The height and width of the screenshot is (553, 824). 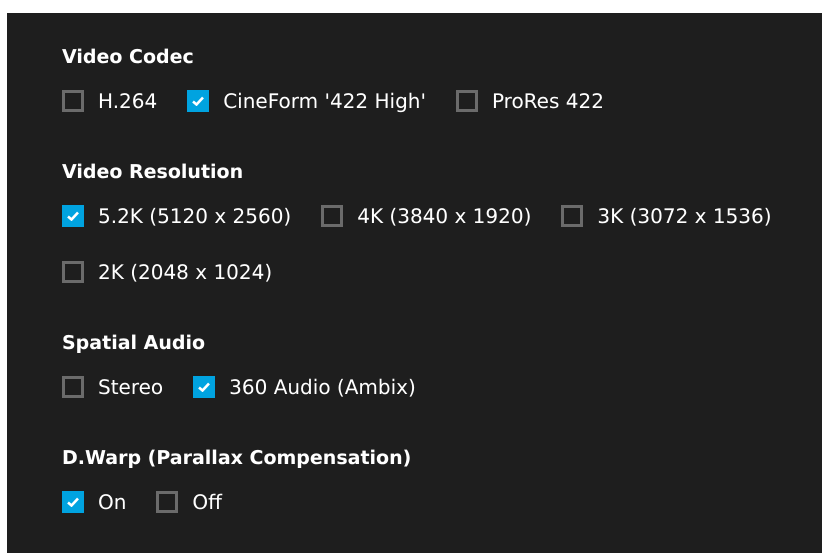 I want to click on option-label: 5.2K (5120 x 2560), so click(x=195, y=216).